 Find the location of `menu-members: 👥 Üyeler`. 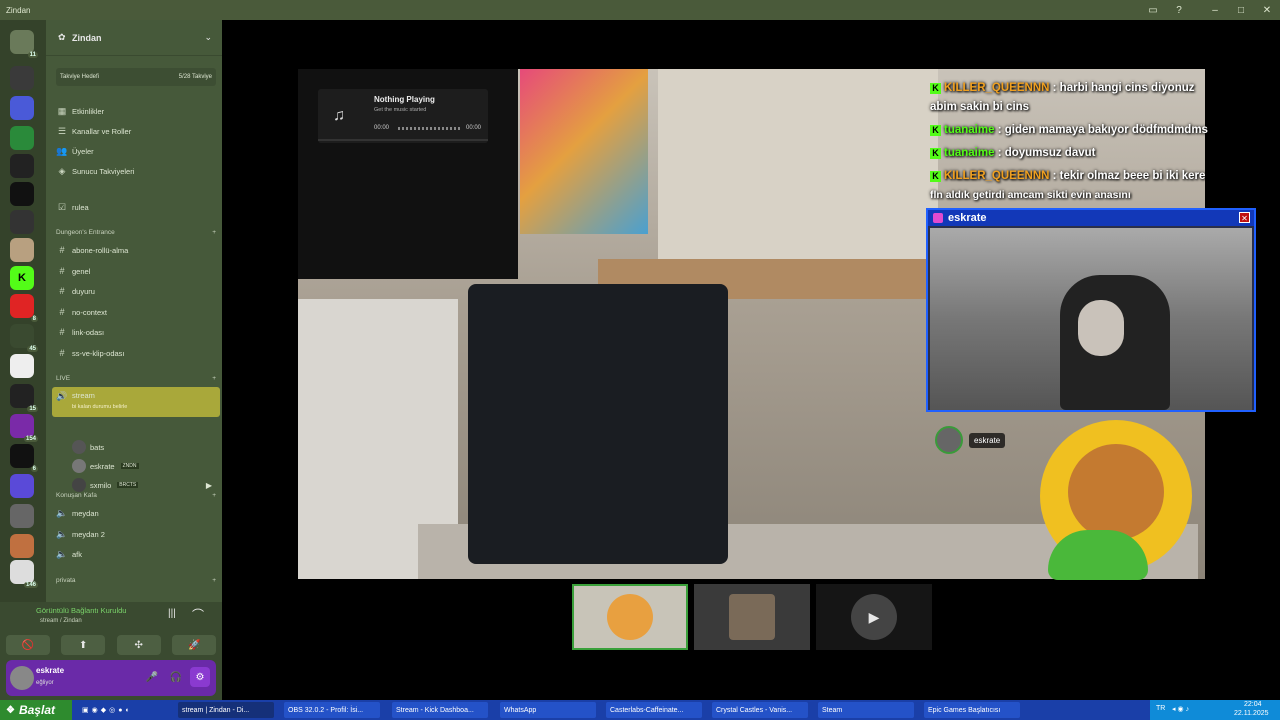

menu-members: 👥 Üyeler is located at coordinates (136, 151).